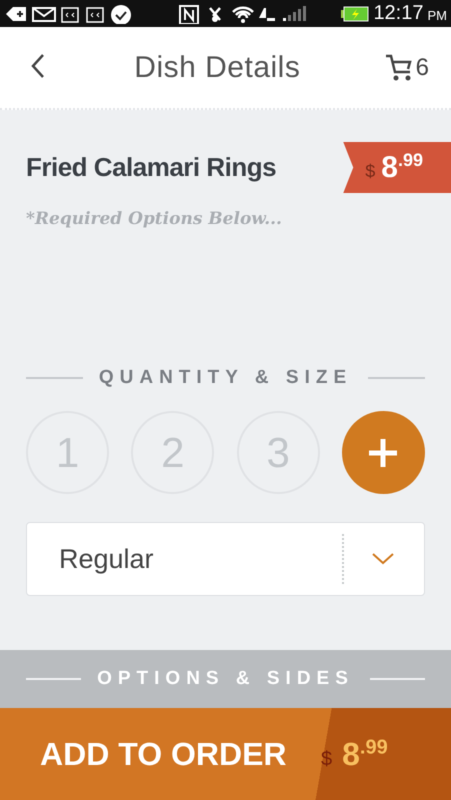 Image resolution: width=451 pixels, height=800 pixels. Describe the element at coordinates (398, 67) in the screenshot. I see `cart-icon` at that location.